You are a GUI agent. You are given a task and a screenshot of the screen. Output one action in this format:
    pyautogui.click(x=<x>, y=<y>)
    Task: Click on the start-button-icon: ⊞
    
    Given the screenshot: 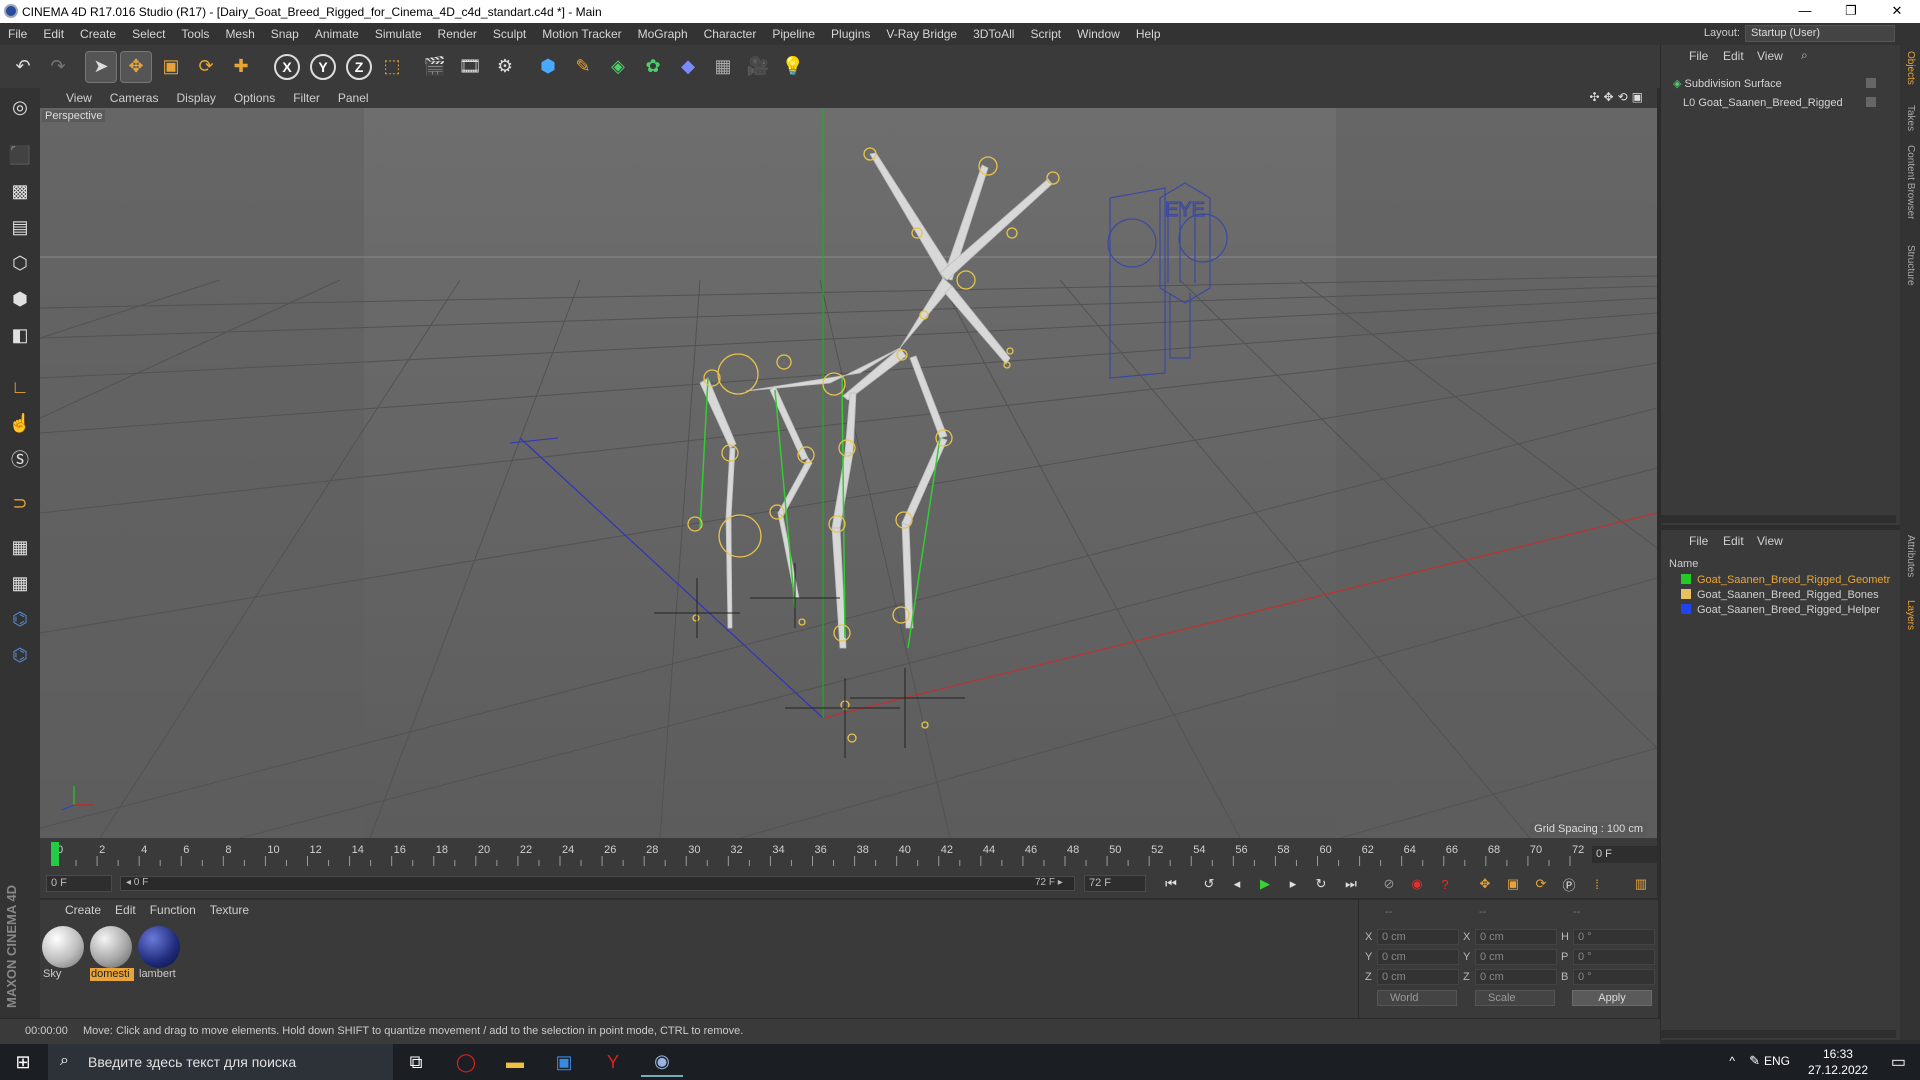 What is the action you would take?
    pyautogui.click(x=23, y=1062)
    